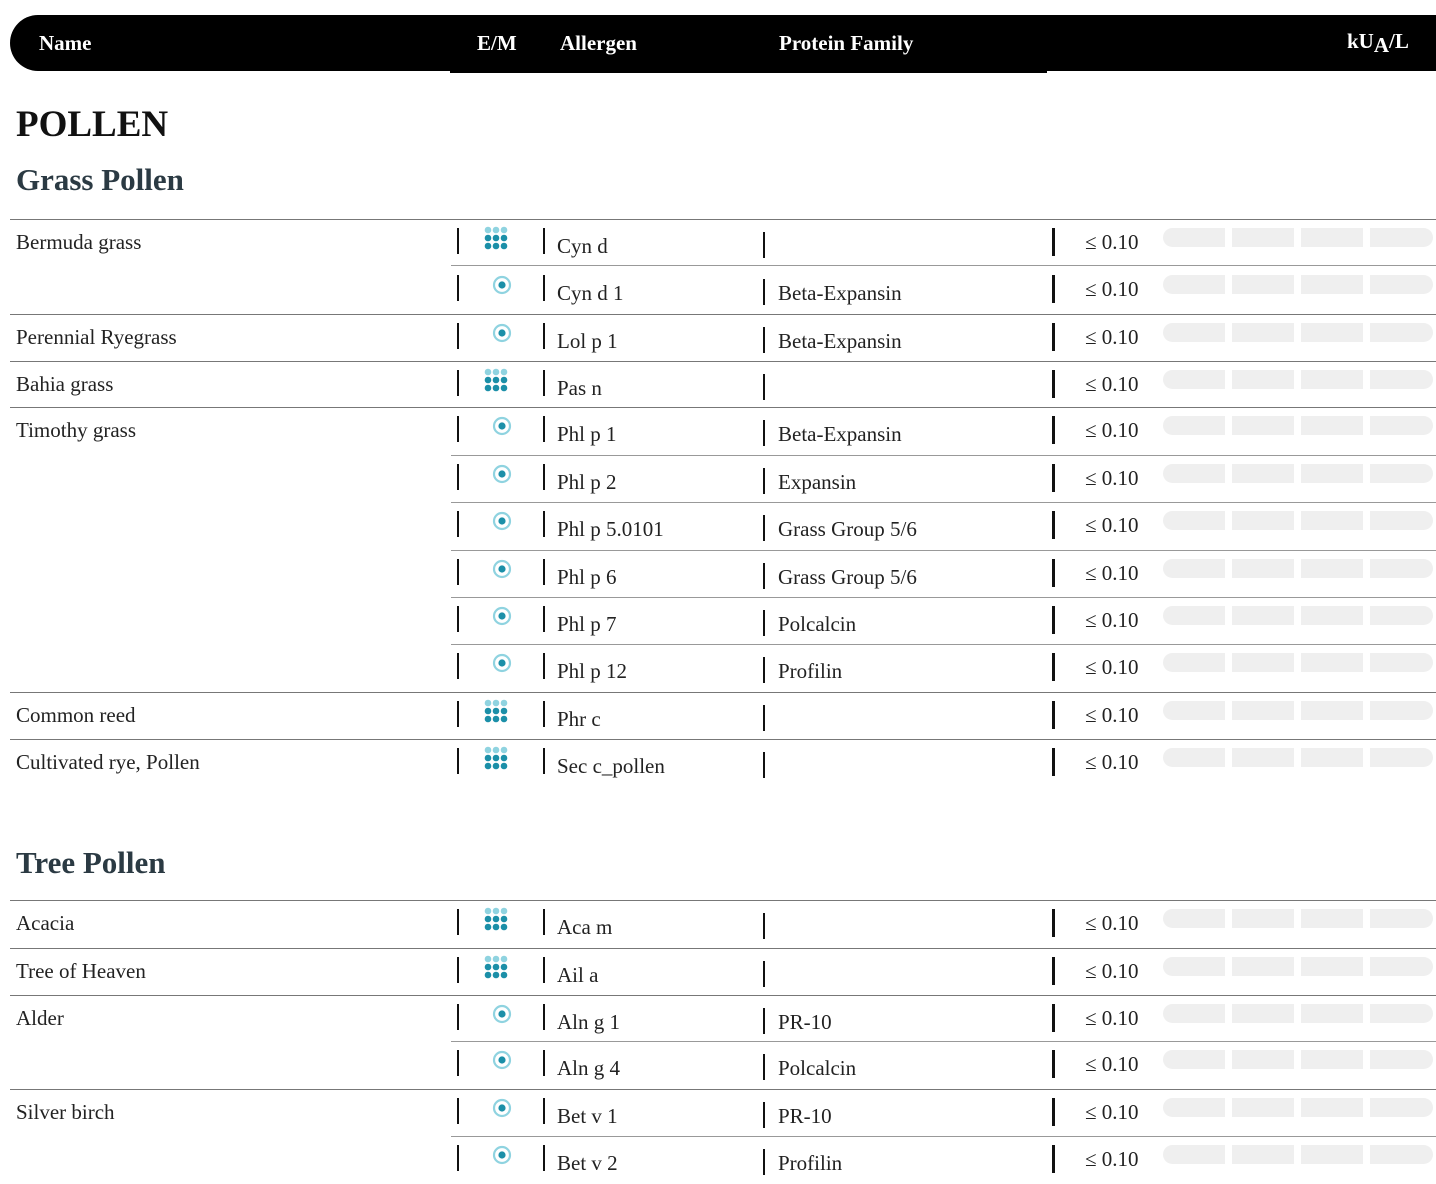 The image size is (1436, 1184). I want to click on header-unit-tail: /L, so click(1399, 41).